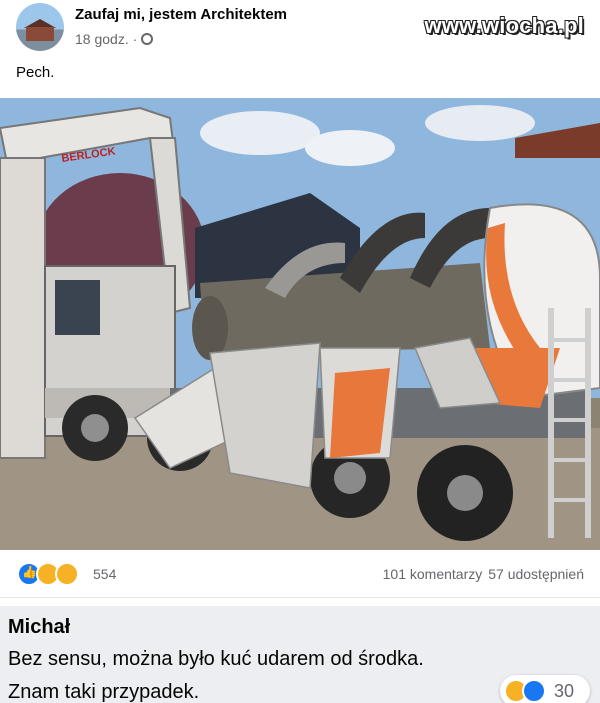 This screenshot has height=703, width=600. I want to click on site-watermark: www.wiocha.pl, so click(504, 25).